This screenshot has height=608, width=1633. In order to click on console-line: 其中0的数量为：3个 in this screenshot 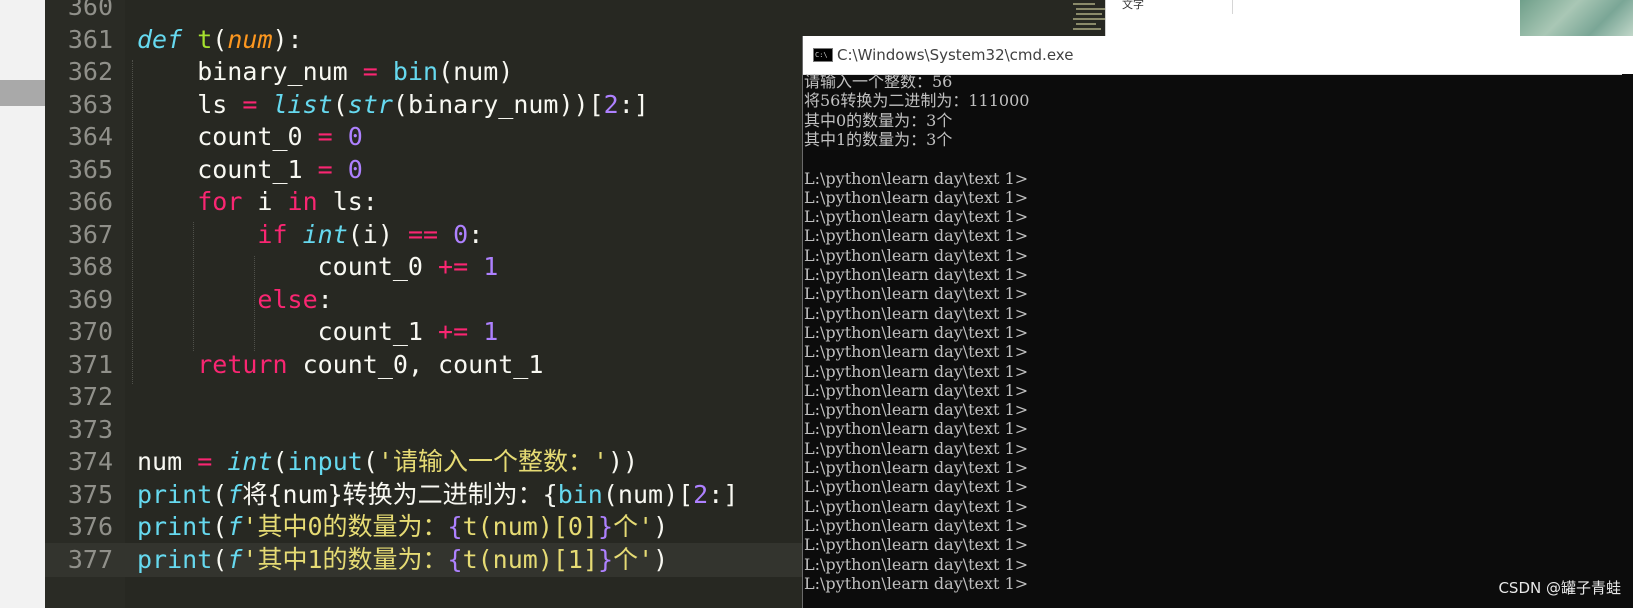, I will do `click(878, 120)`.